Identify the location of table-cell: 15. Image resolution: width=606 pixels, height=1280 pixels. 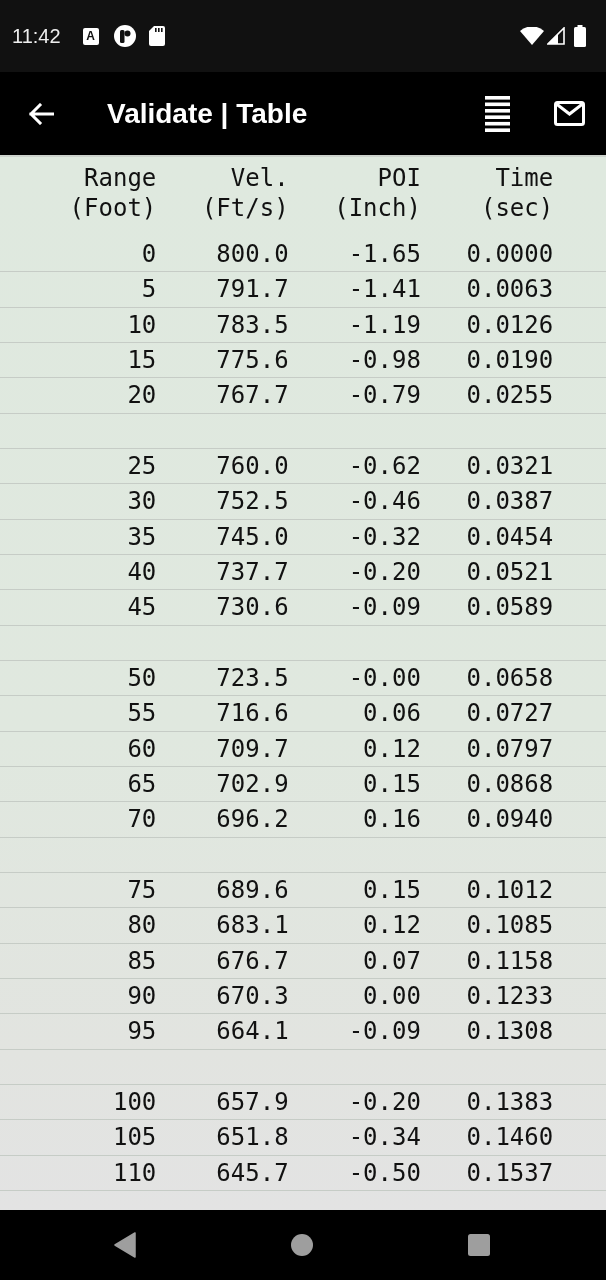
(142, 360).